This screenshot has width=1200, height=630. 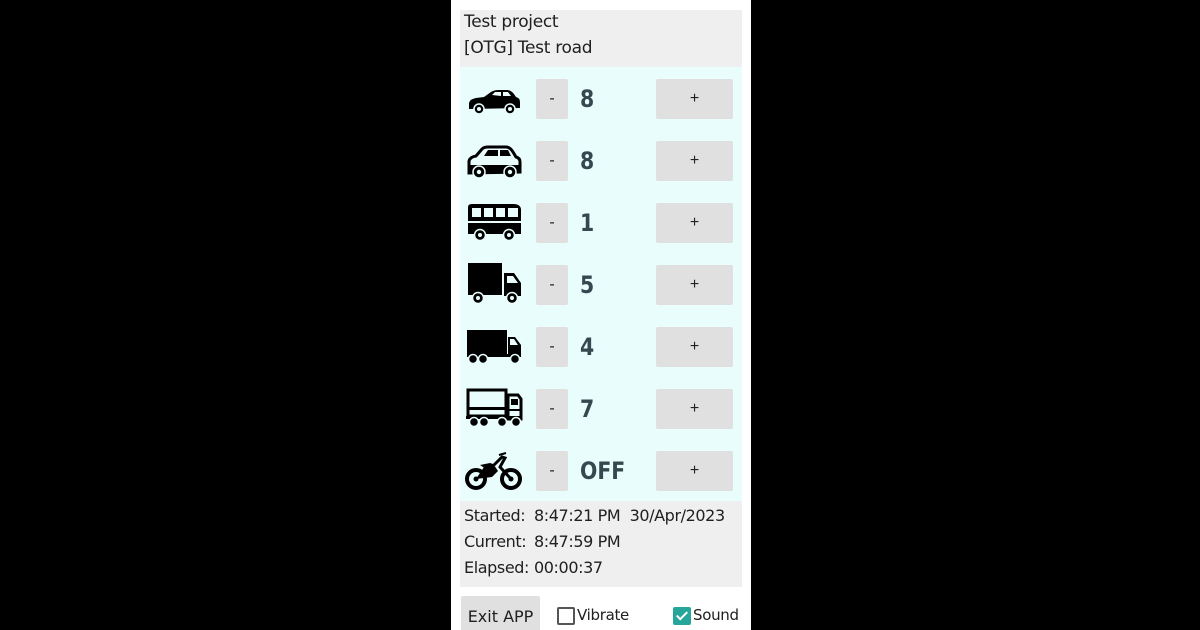 What do you see at coordinates (552, 161) in the screenshot?
I see `decrement-button-suv: -` at bounding box center [552, 161].